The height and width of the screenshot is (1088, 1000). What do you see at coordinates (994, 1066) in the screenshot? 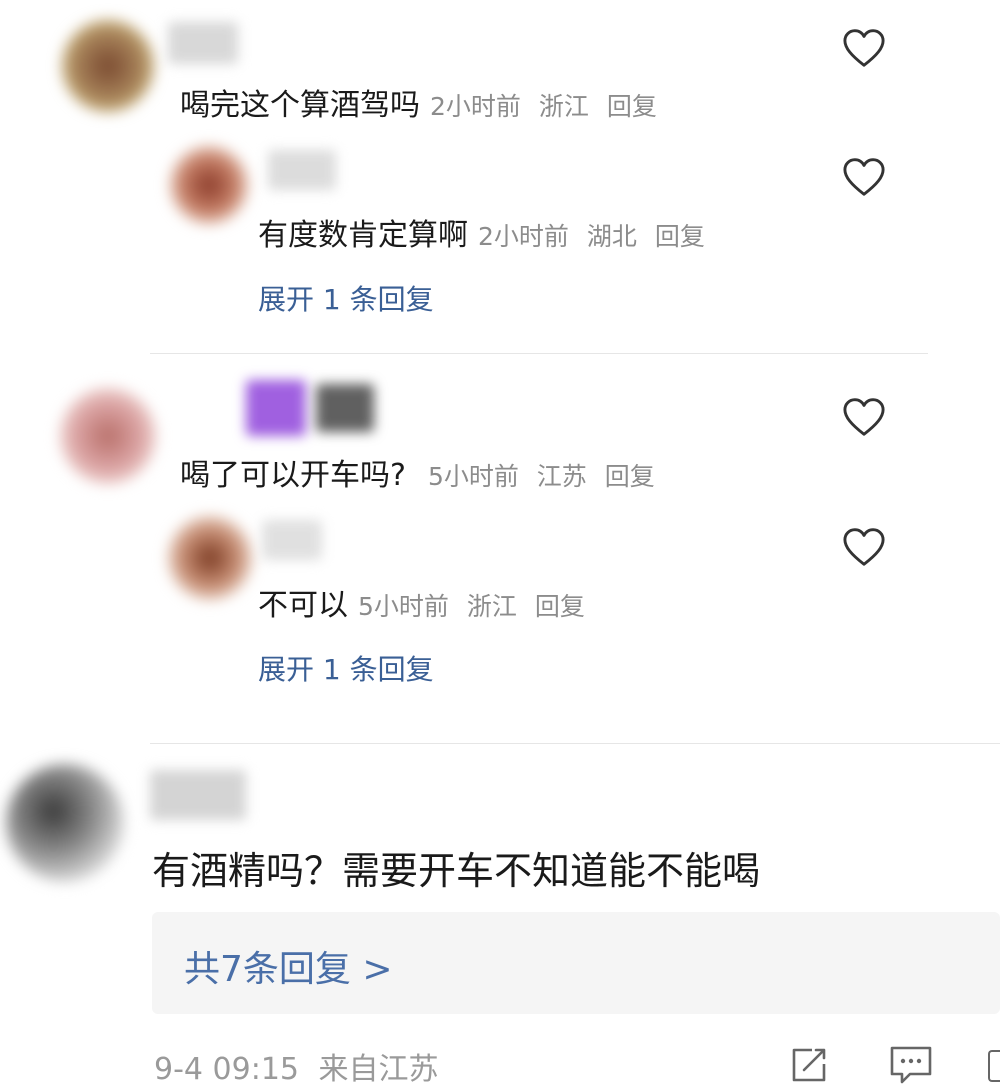
I see `more-icon` at bounding box center [994, 1066].